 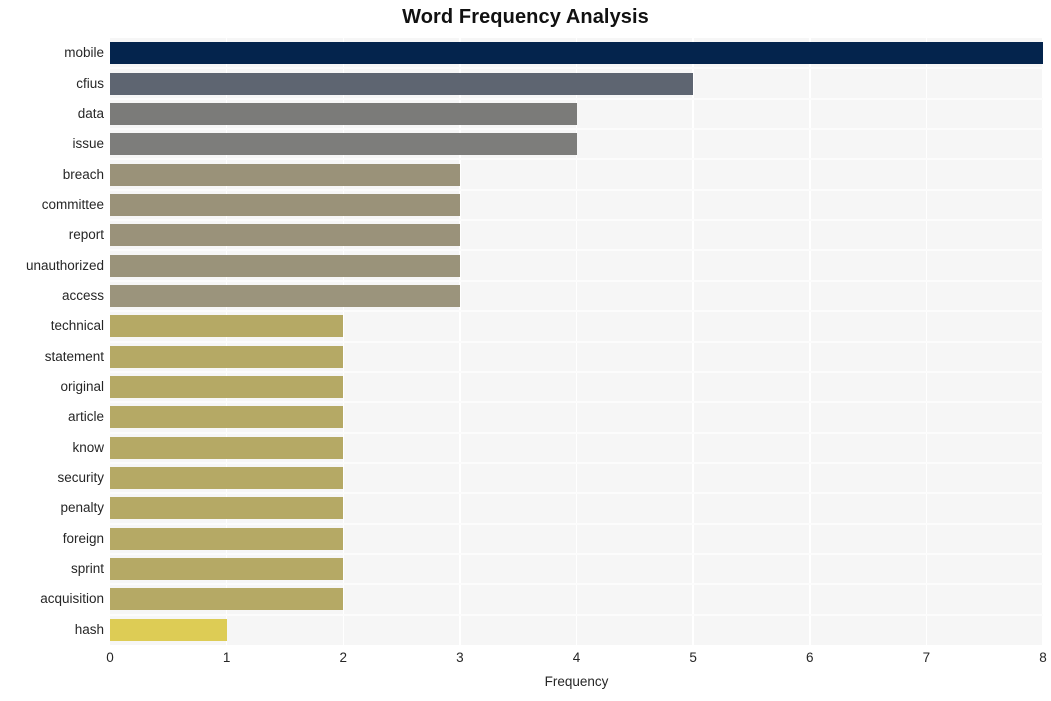 What do you see at coordinates (110, 657) in the screenshot?
I see `x-axis-tick-label: 0` at bounding box center [110, 657].